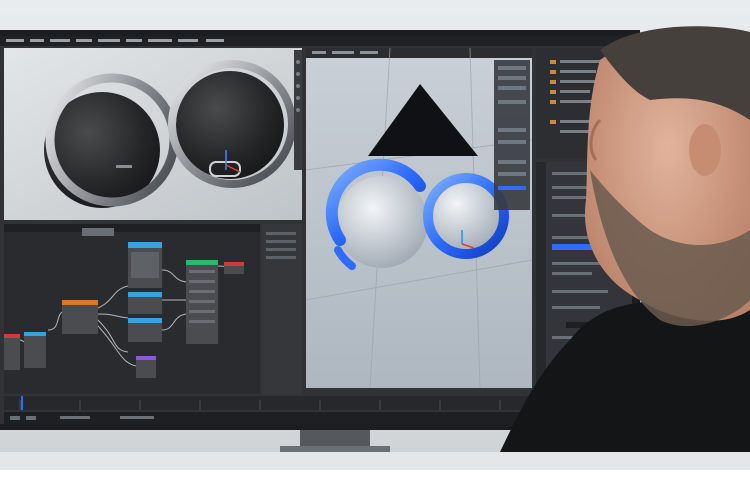 The image size is (750, 490). I want to click on menu-bar, so click(316, 41).